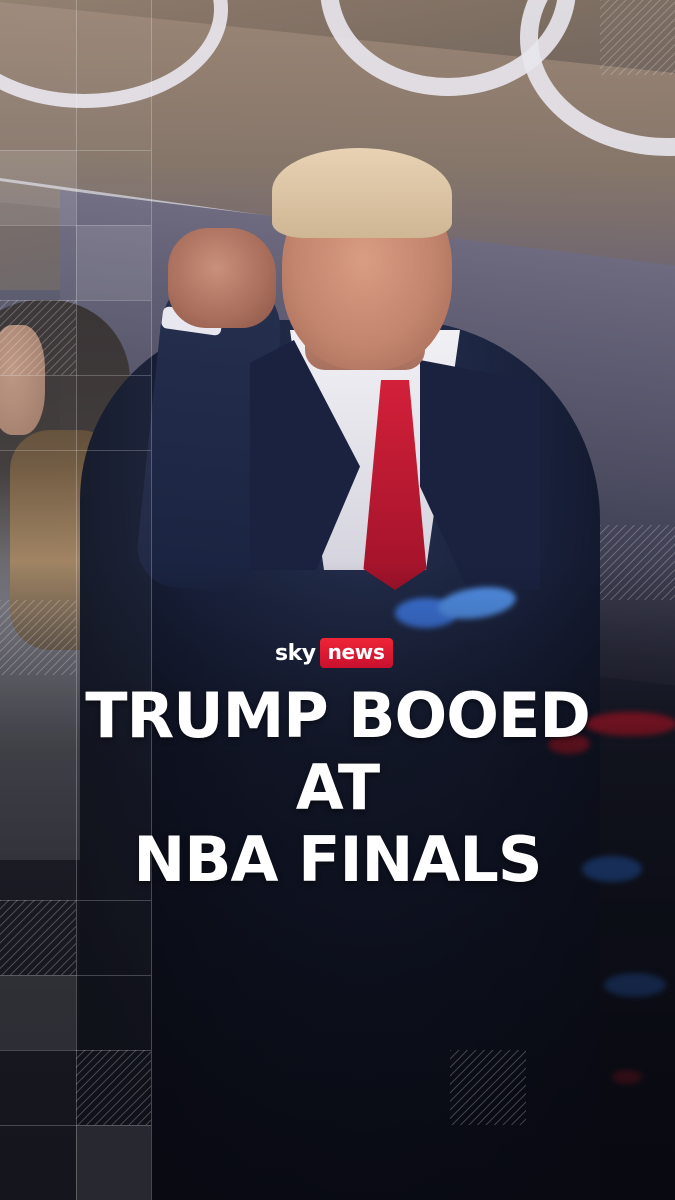  What do you see at coordinates (362, 193) in the screenshot?
I see `hair` at bounding box center [362, 193].